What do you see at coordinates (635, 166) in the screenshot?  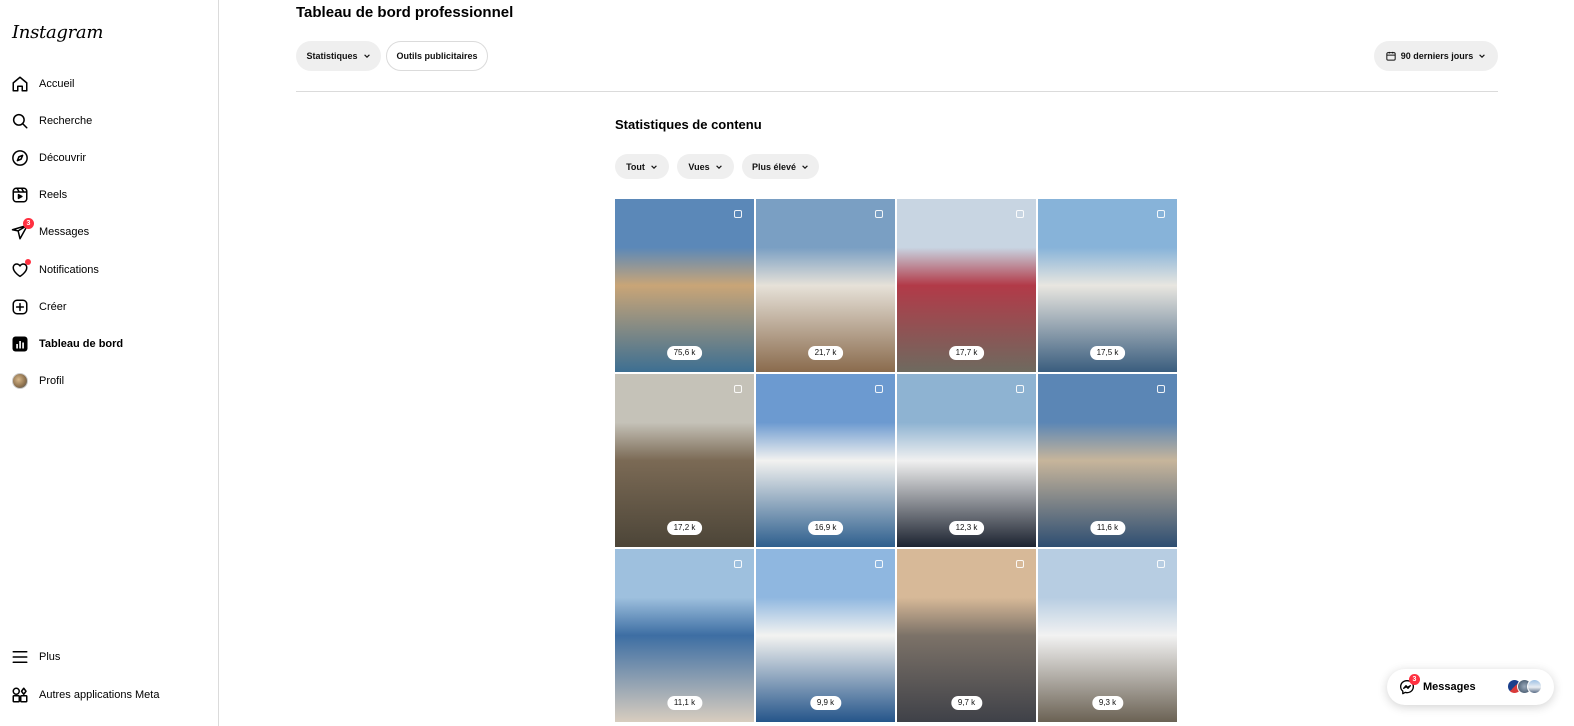 I see `filter-type-label: Tout` at bounding box center [635, 166].